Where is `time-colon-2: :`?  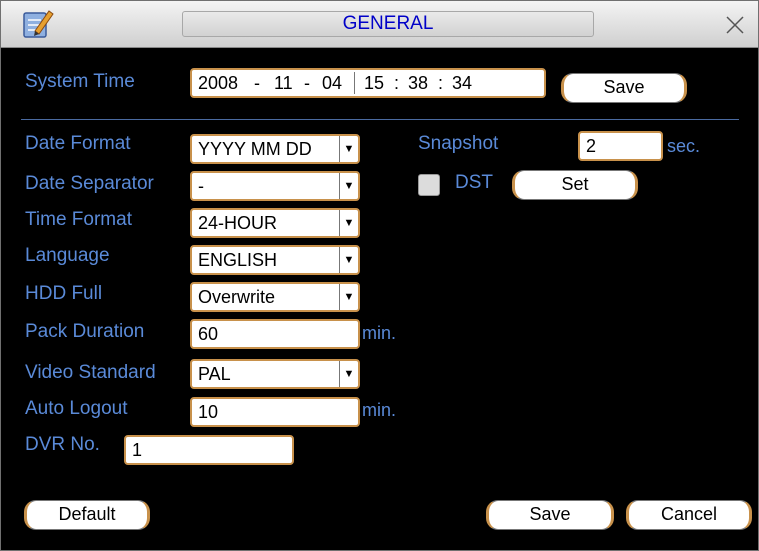 time-colon-2: : is located at coordinates (441, 83).